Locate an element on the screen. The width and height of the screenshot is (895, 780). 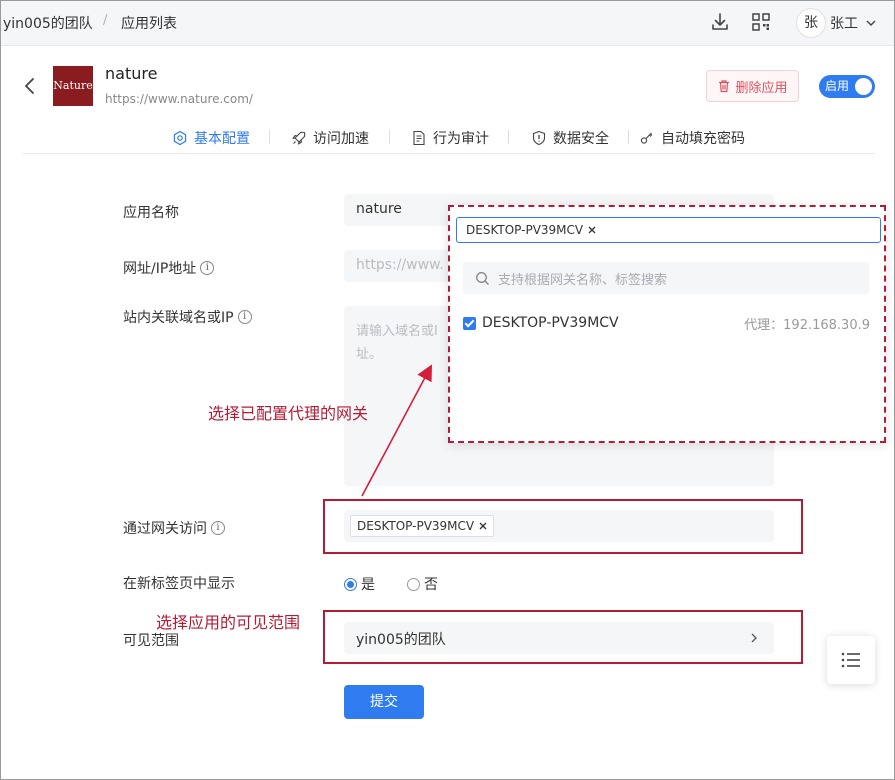
app-name: nature is located at coordinates (131, 73).